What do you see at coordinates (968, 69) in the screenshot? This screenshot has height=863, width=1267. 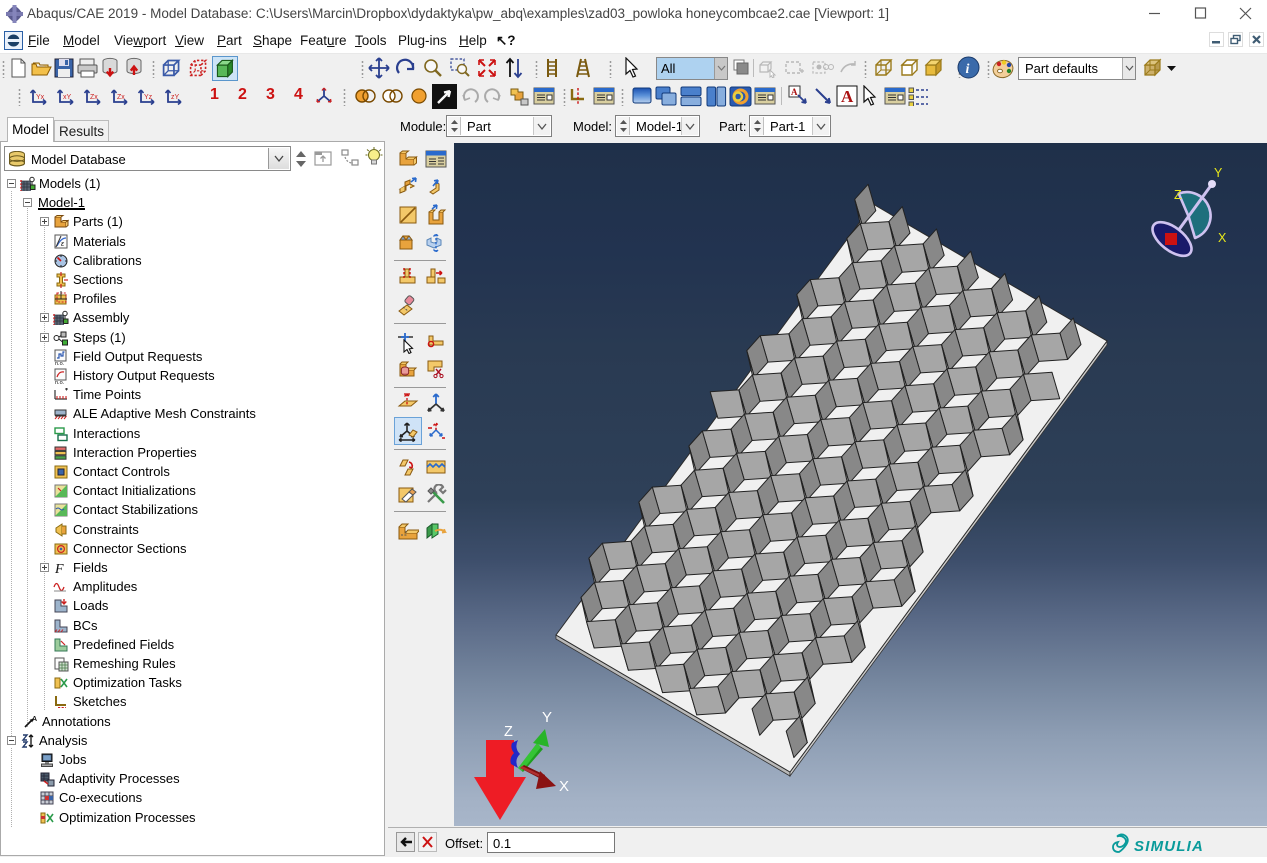 I see `svg-text: i` at bounding box center [968, 69].